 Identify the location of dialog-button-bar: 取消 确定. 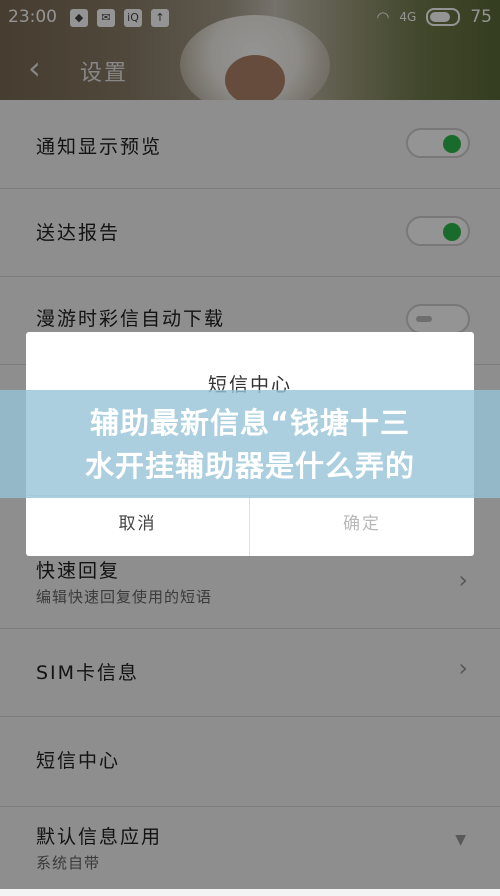
(250, 525).